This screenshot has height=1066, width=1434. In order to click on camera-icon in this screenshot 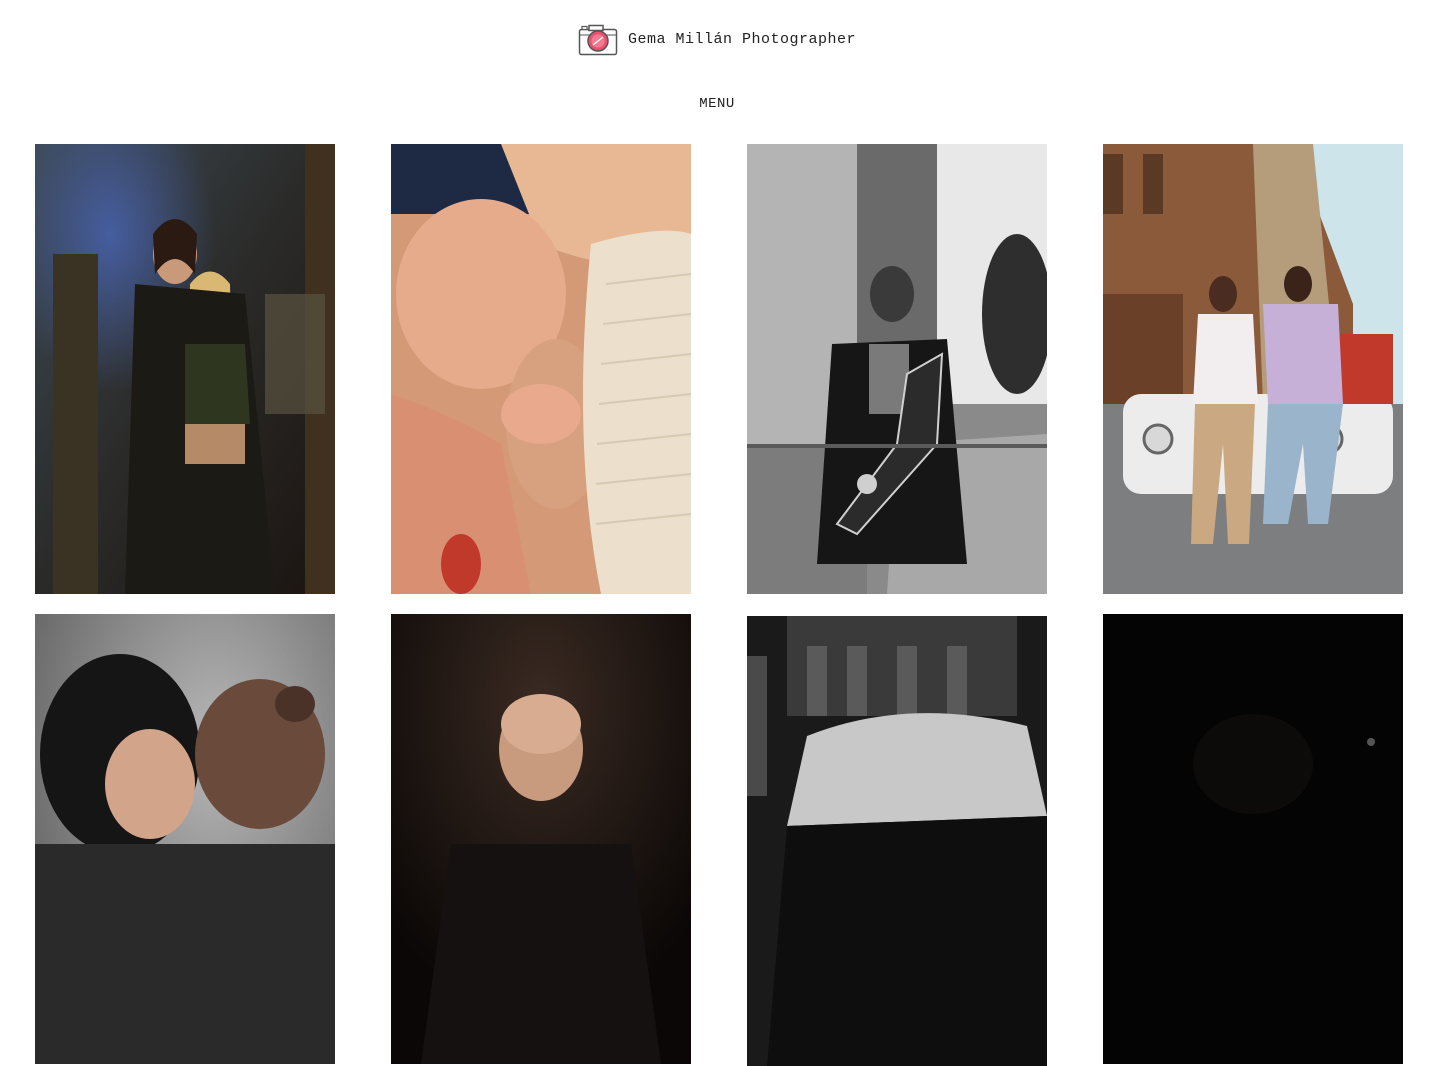, I will do `click(598, 40)`.